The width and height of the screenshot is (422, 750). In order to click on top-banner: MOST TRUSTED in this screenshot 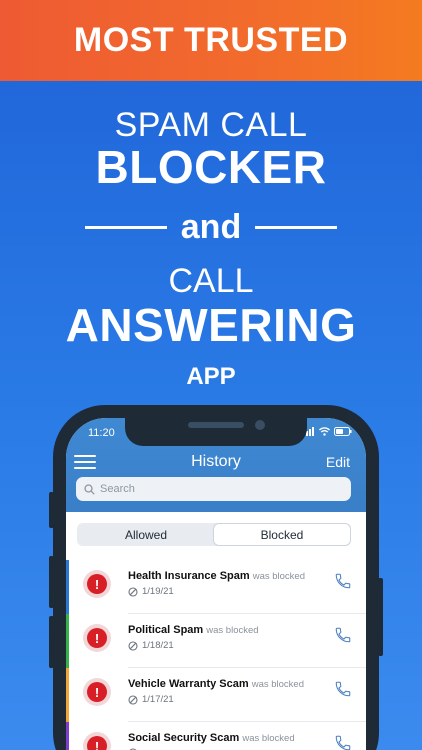, I will do `click(211, 40)`.